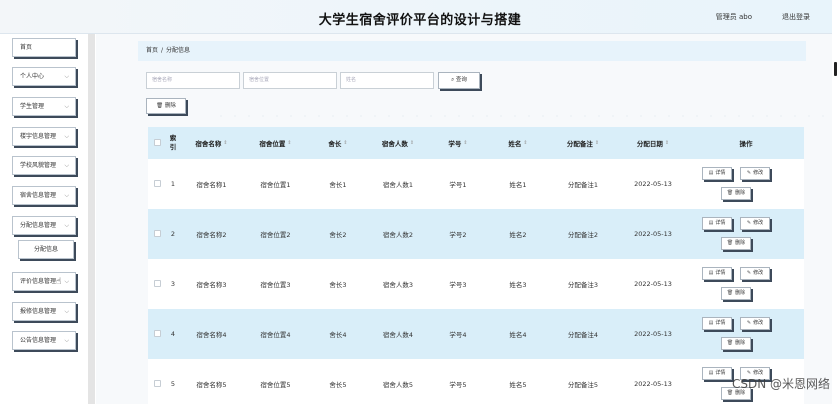 Image resolution: width=840 pixels, height=404 pixels. I want to click on sidebar-item: 宿舍信息管理 ⌵, so click(44, 195).